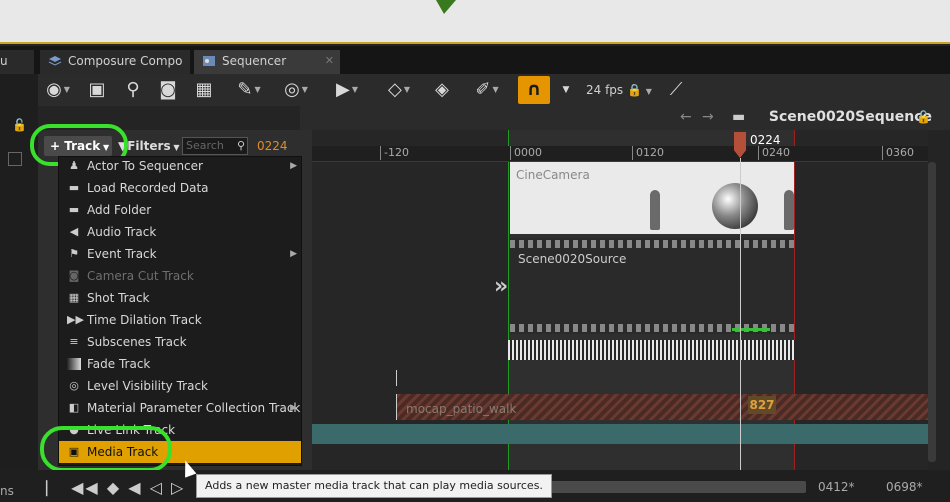 The height and width of the screenshot is (502, 950). I want to click on eye-icon: ◎ ▼, so click(296, 90).